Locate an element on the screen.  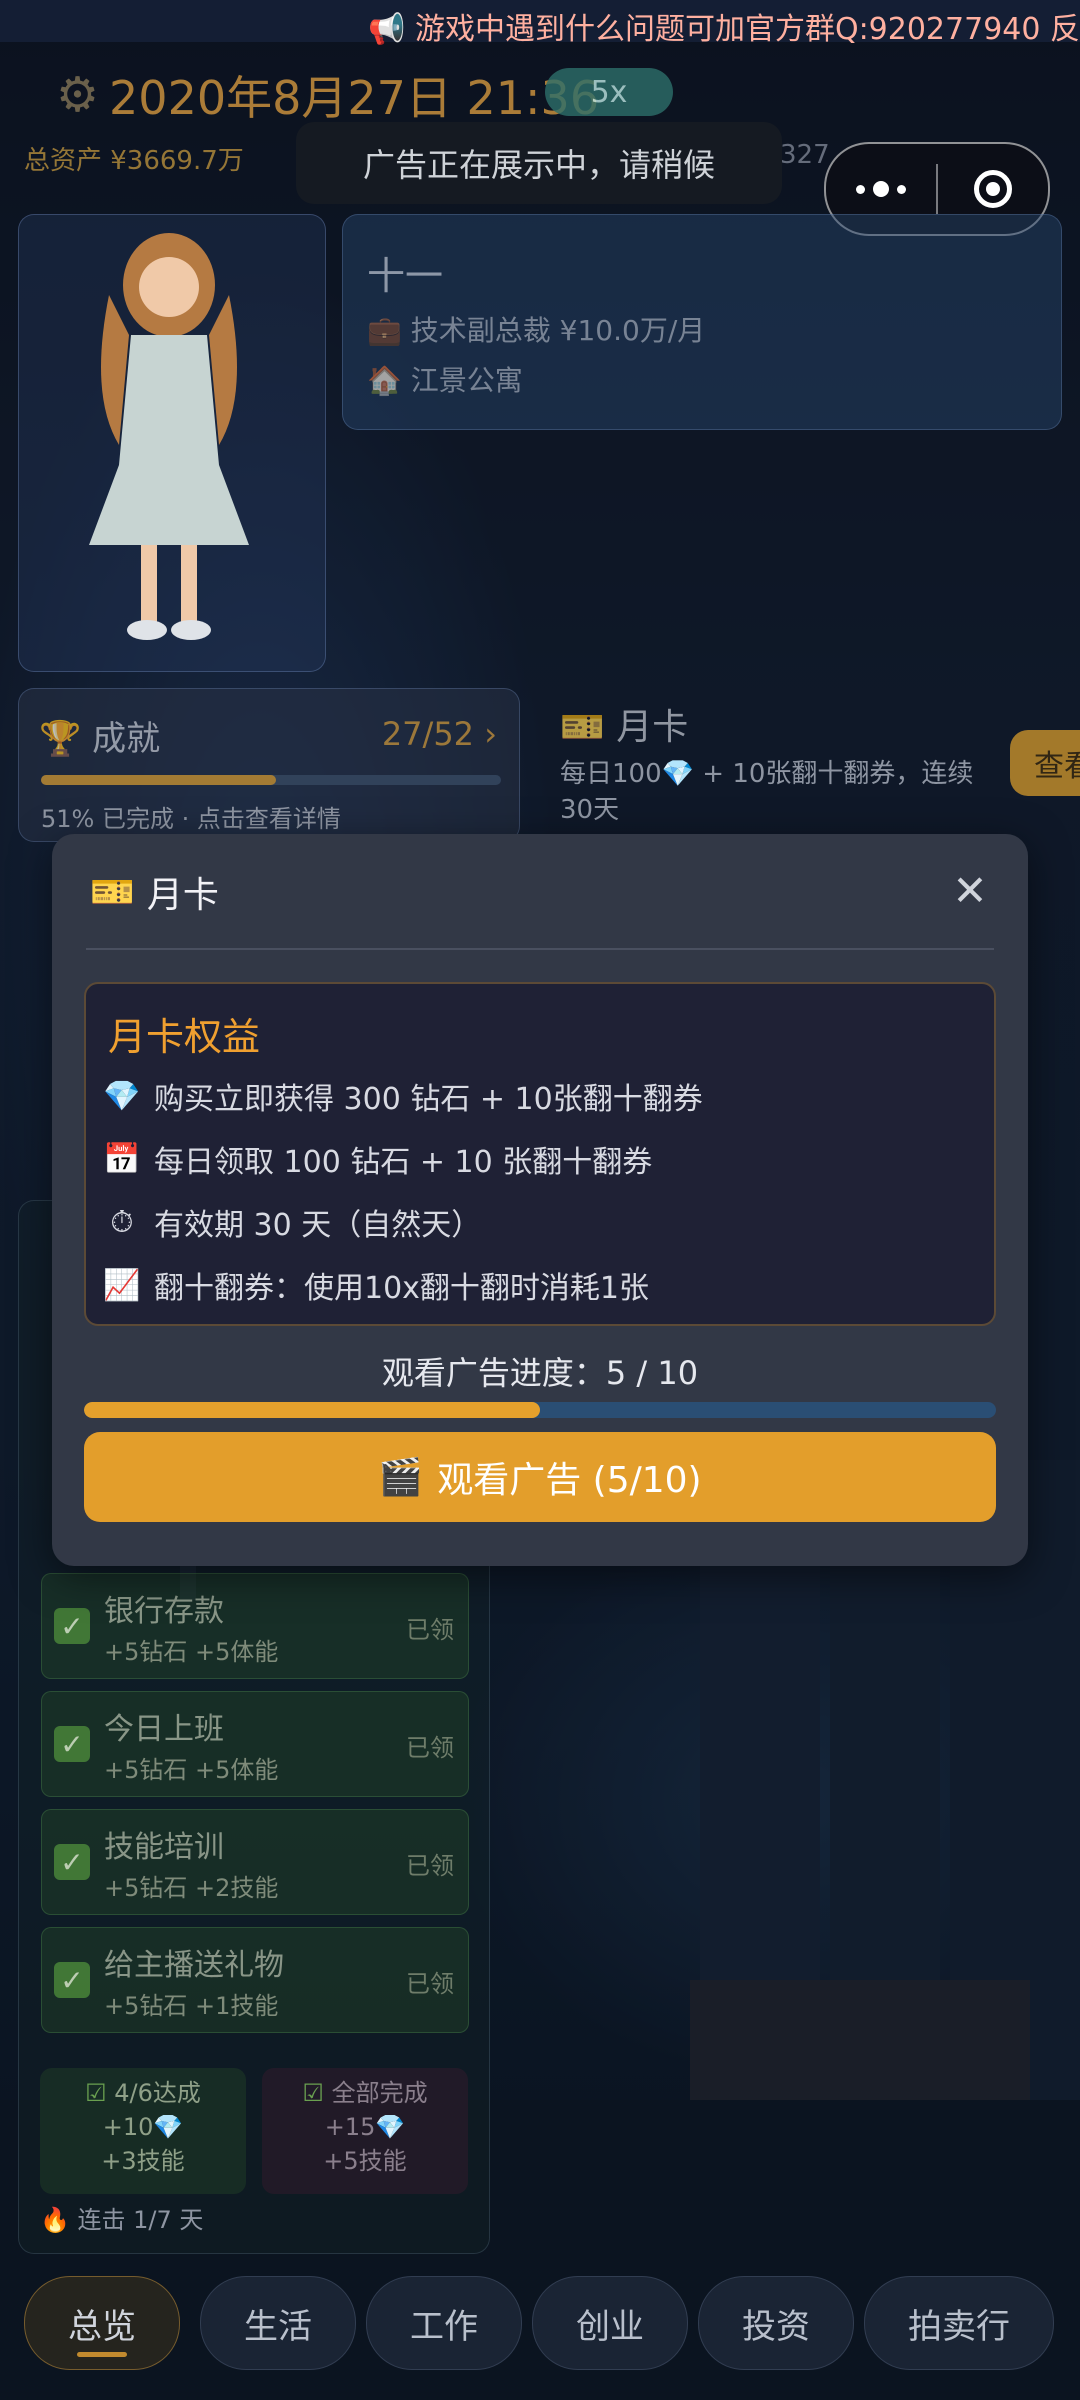
task-item: ✓ 给主播送礼物 +5钻石 +1技能 已领 is located at coordinates (255, 1980).